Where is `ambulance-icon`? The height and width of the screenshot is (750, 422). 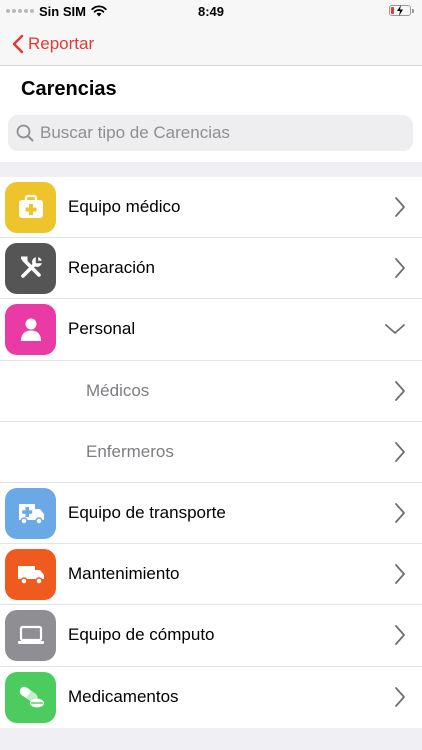 ambulance-icon is located at coordinates (30, 513).